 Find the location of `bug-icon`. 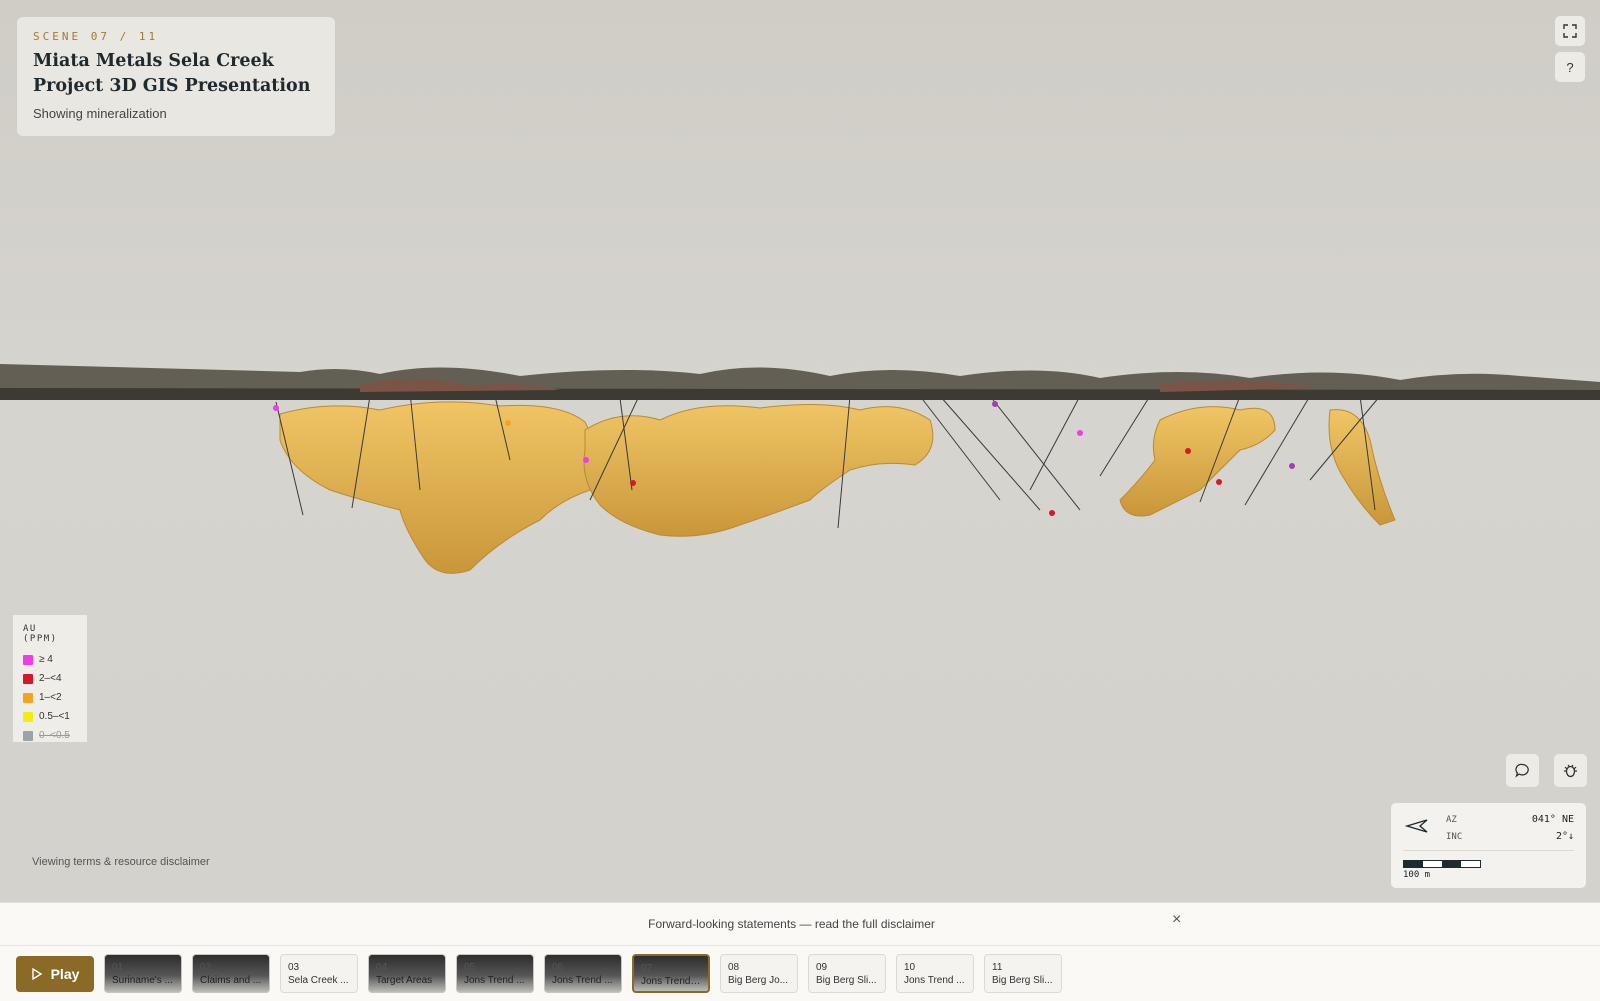

bug-icon is located at coordinates (1570, 771).